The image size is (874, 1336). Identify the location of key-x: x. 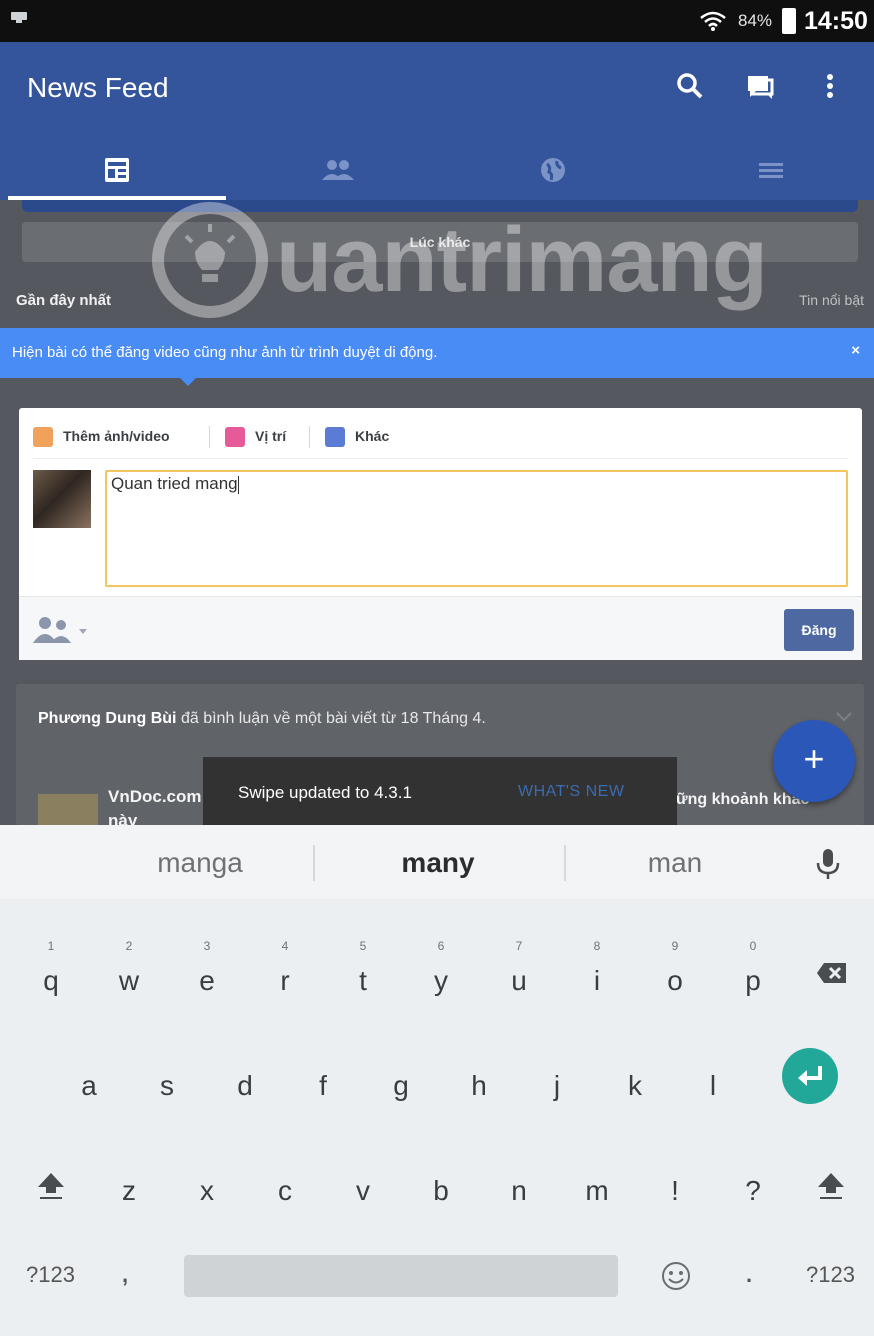
(207, 1185).